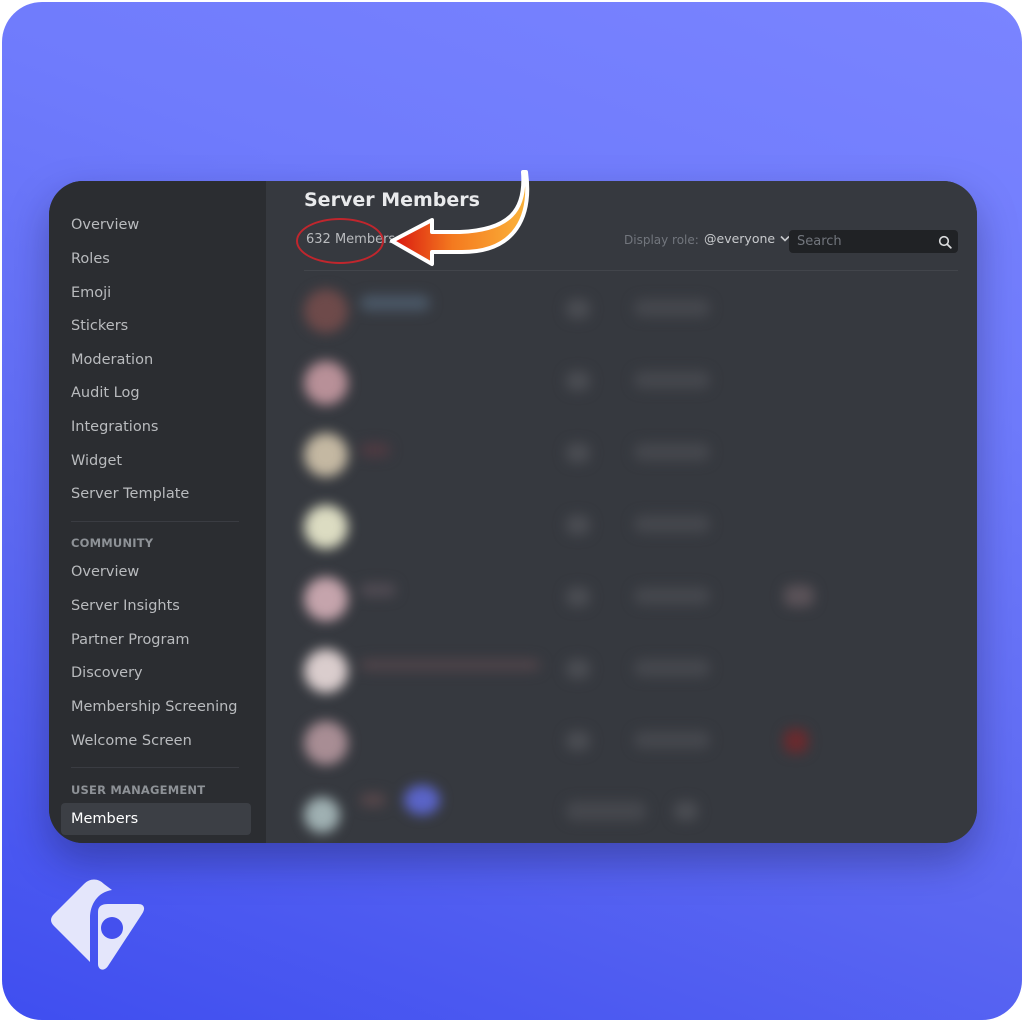 The width and height of the screenshot is (1024, 1024). I want to click on display-role-value: @everyone, so click(740, 238).